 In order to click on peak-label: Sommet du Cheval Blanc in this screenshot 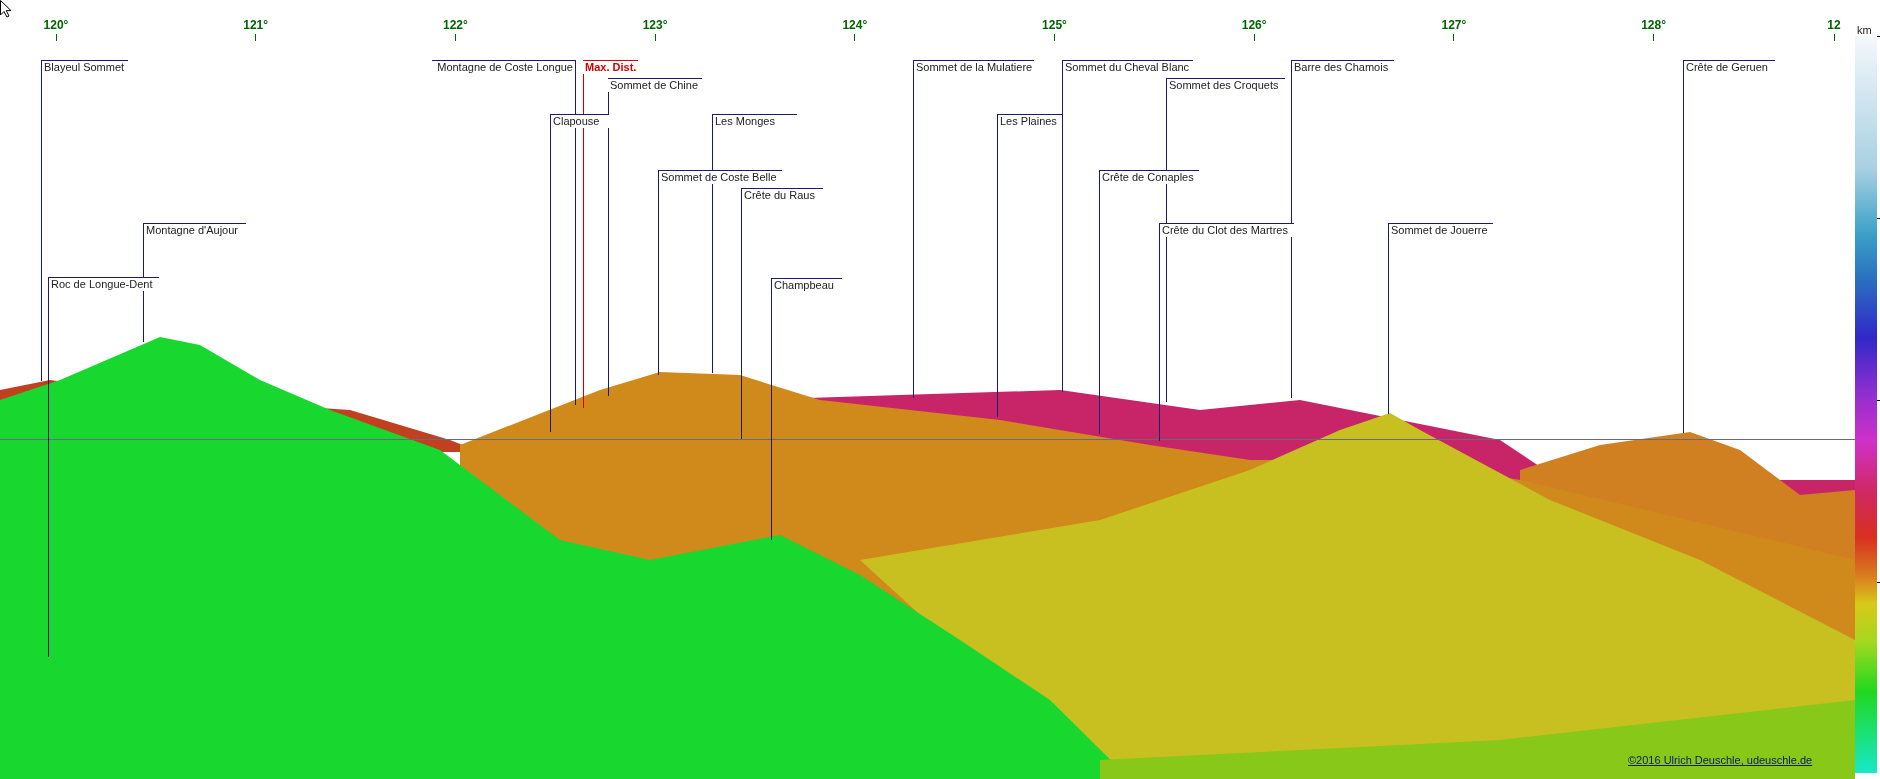, I will do `click(1128, 67)`.